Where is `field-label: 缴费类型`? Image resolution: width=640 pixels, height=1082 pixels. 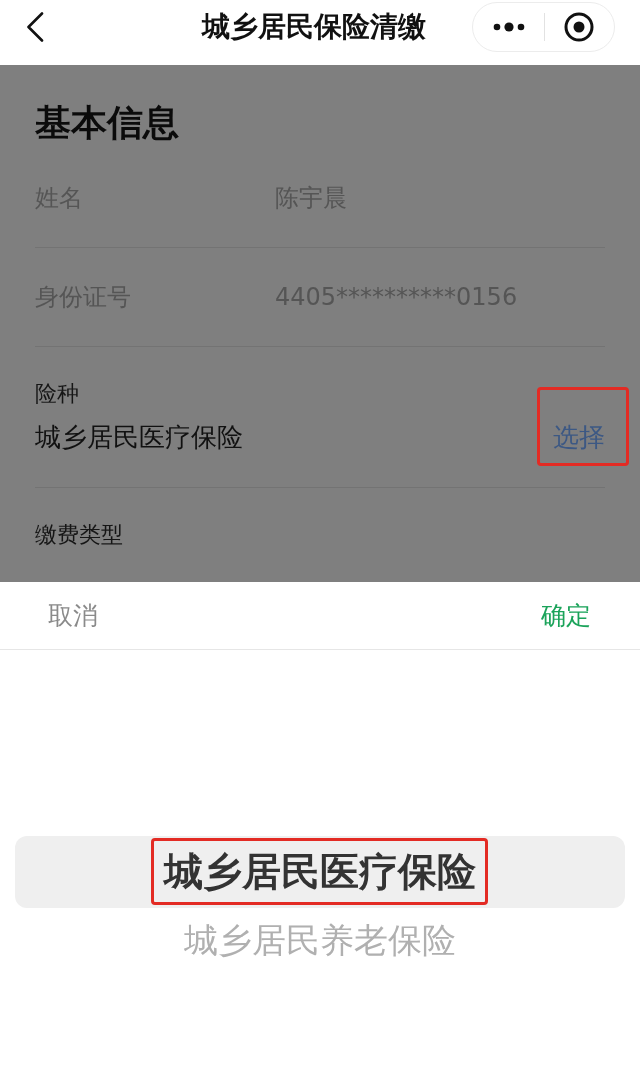 field-label: 缴费类型 is located at coordinates (79, 535).